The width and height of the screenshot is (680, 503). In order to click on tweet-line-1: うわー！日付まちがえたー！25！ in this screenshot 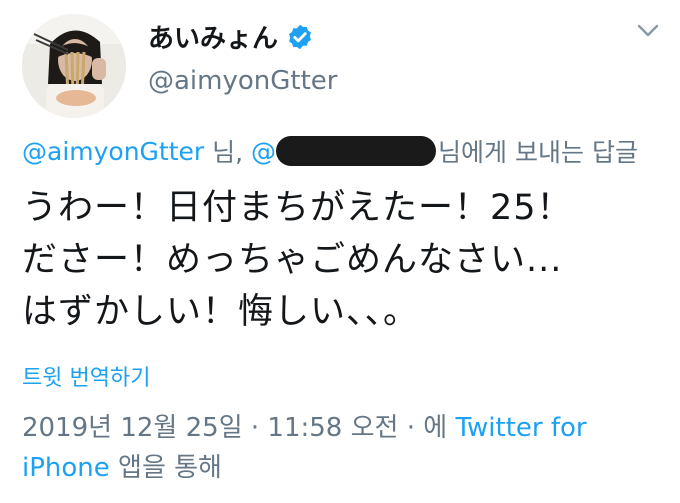, I will do `click(297, 208)`.